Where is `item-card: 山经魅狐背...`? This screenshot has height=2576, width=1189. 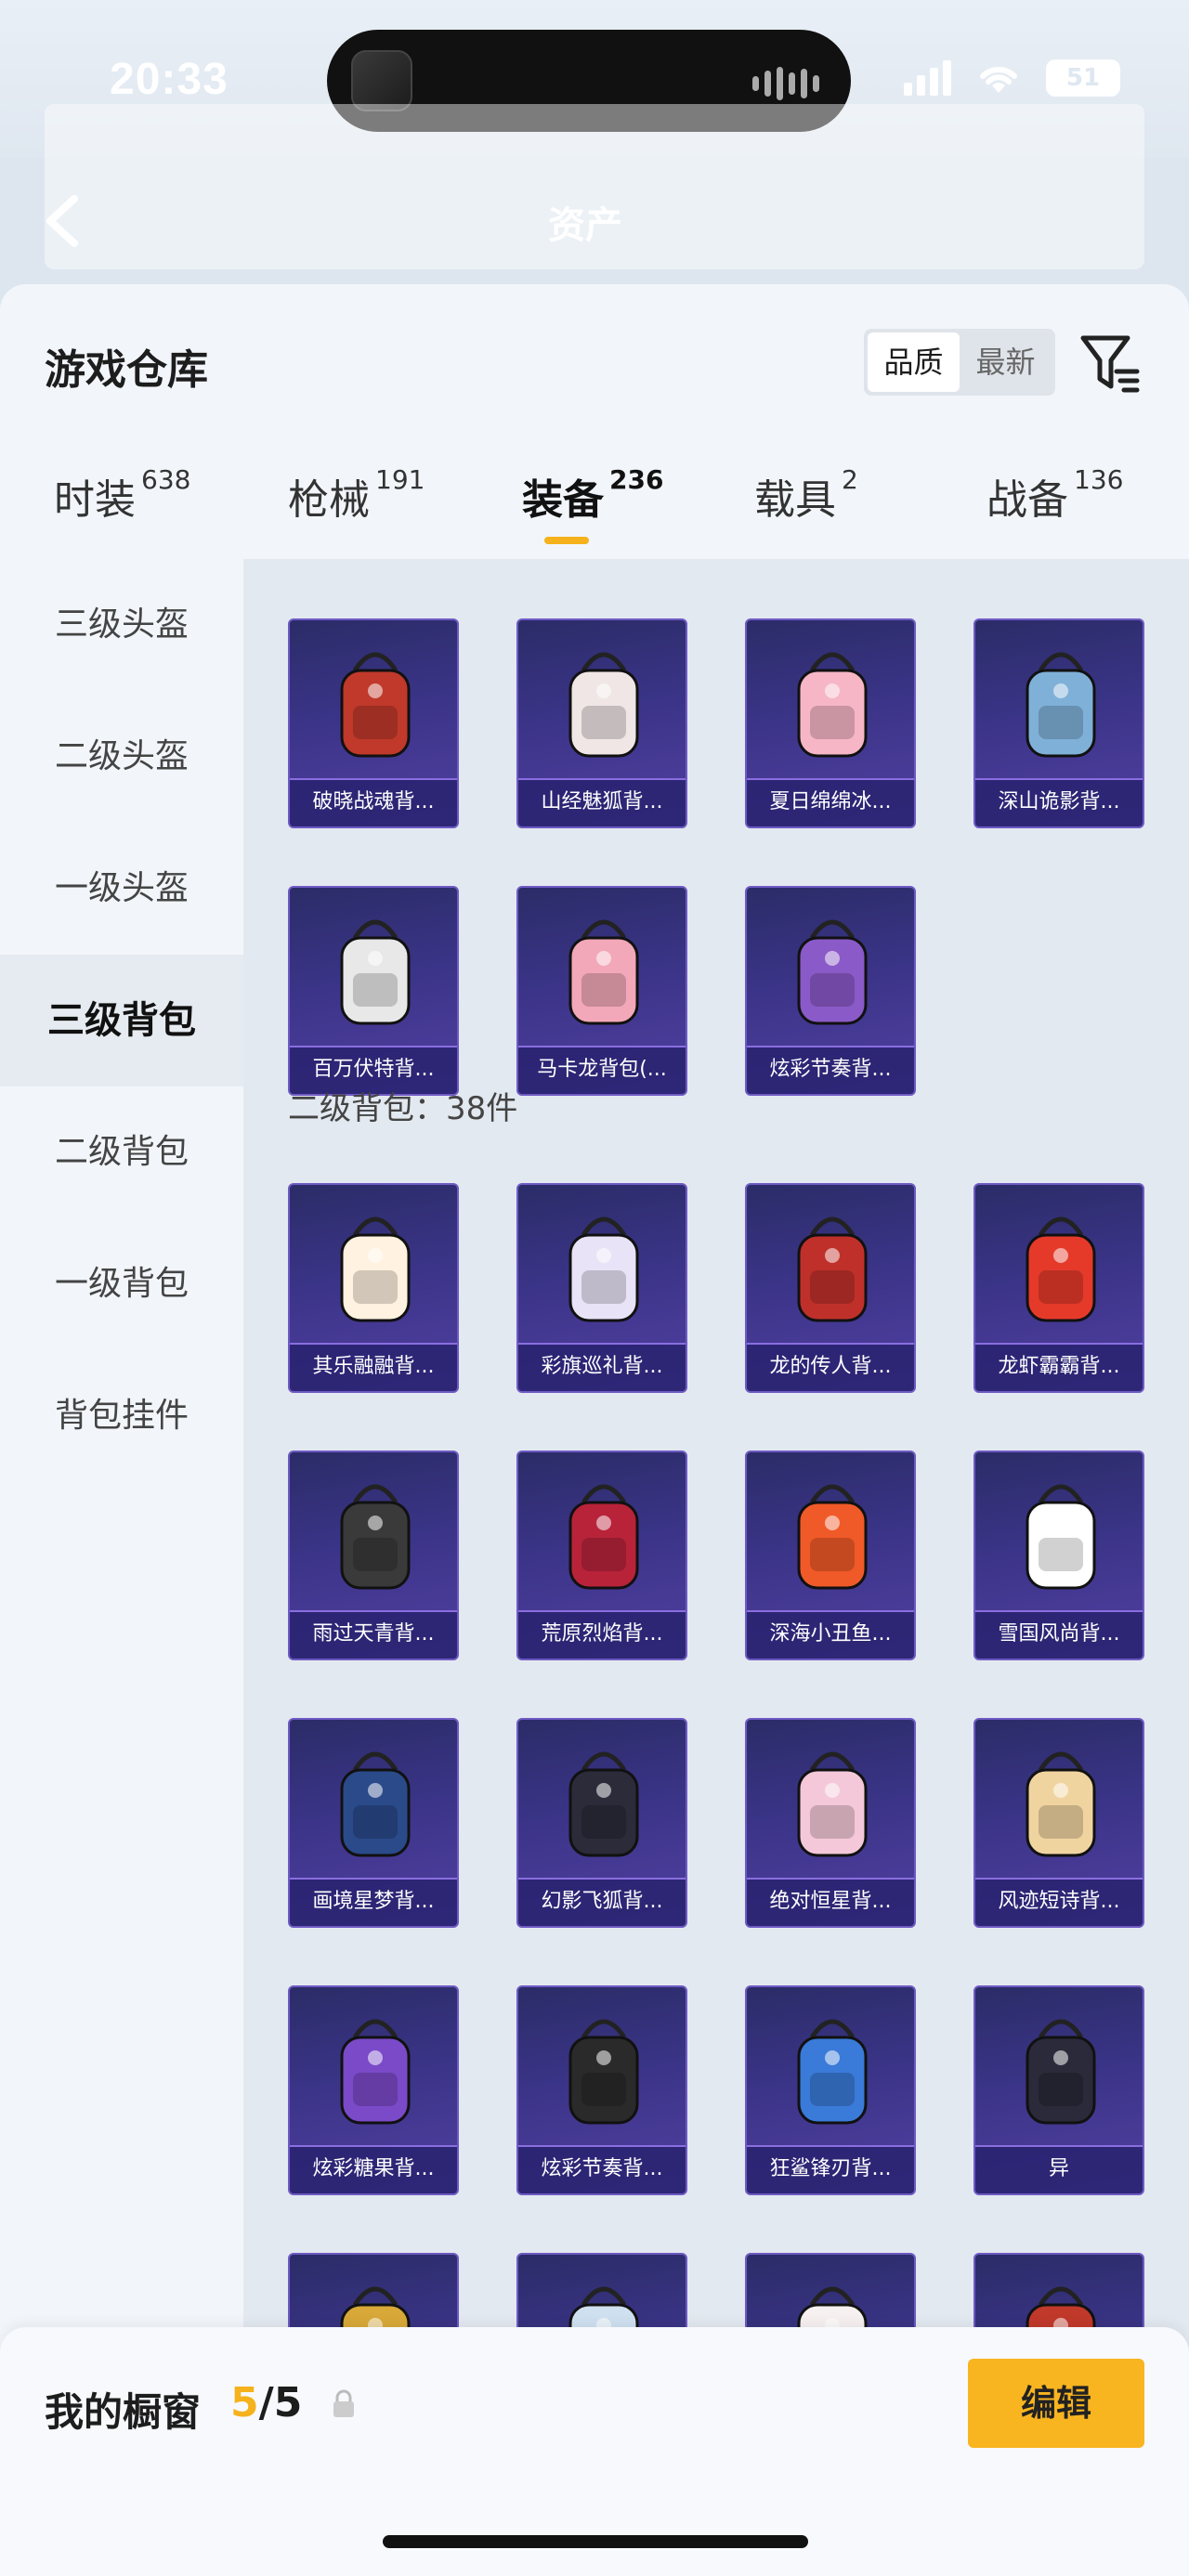
item-card: 山经魅狐背... is located at coordinates (601, 723).